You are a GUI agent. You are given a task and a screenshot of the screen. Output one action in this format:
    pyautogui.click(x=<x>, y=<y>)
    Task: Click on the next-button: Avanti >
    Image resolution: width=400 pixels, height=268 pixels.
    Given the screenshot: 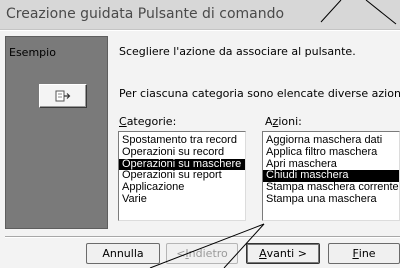 What is the action you would take?
    pyautogui.click(x=283, y=253)
    